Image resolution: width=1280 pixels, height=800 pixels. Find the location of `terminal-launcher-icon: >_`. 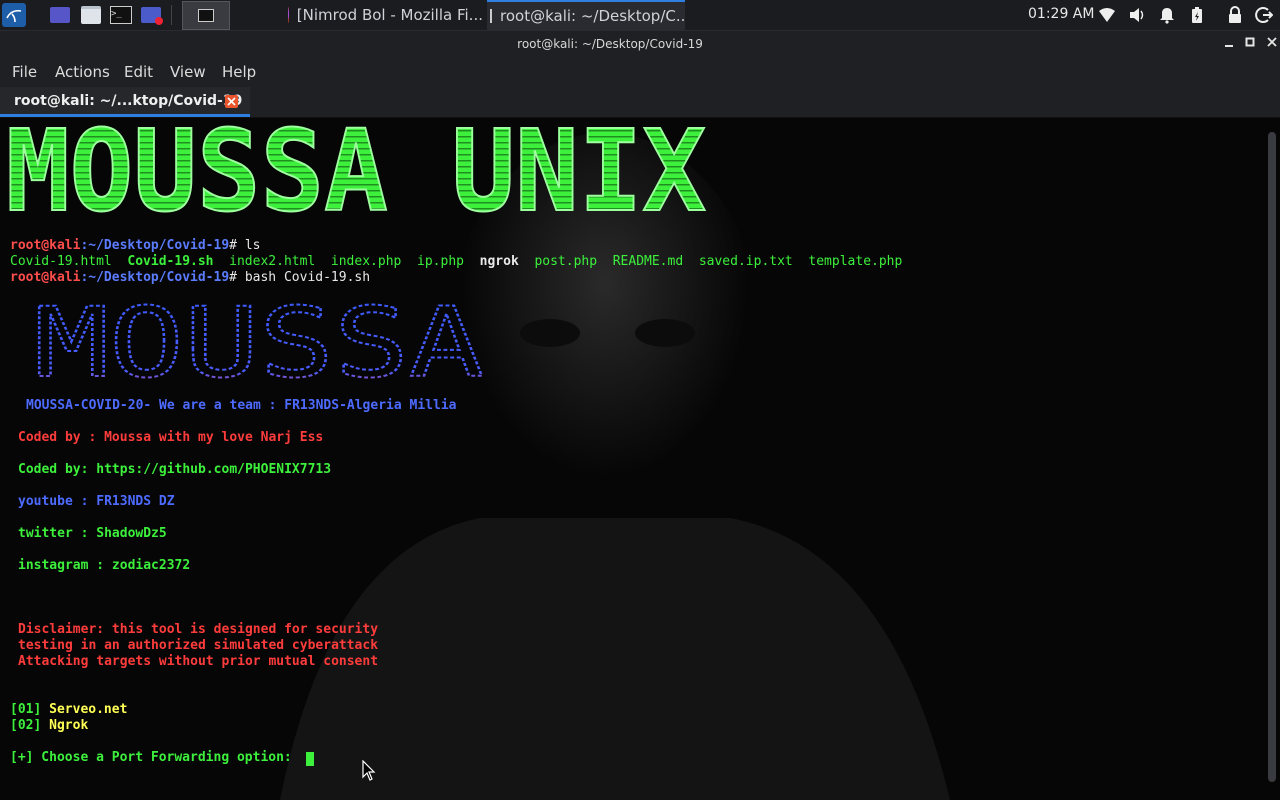

terminal-launcher-icon: >_ is located at coordinates (121, 15).